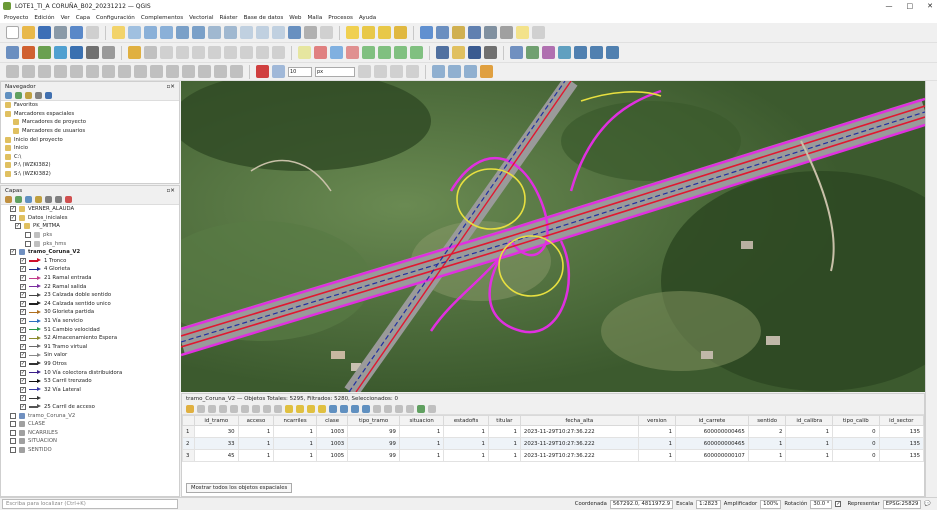 This screenshot has height=510, width=937. What do you see at coordinates (380, 71) in the screenshot?
I see `self-snap-icon` at bounding box center [380, 71].